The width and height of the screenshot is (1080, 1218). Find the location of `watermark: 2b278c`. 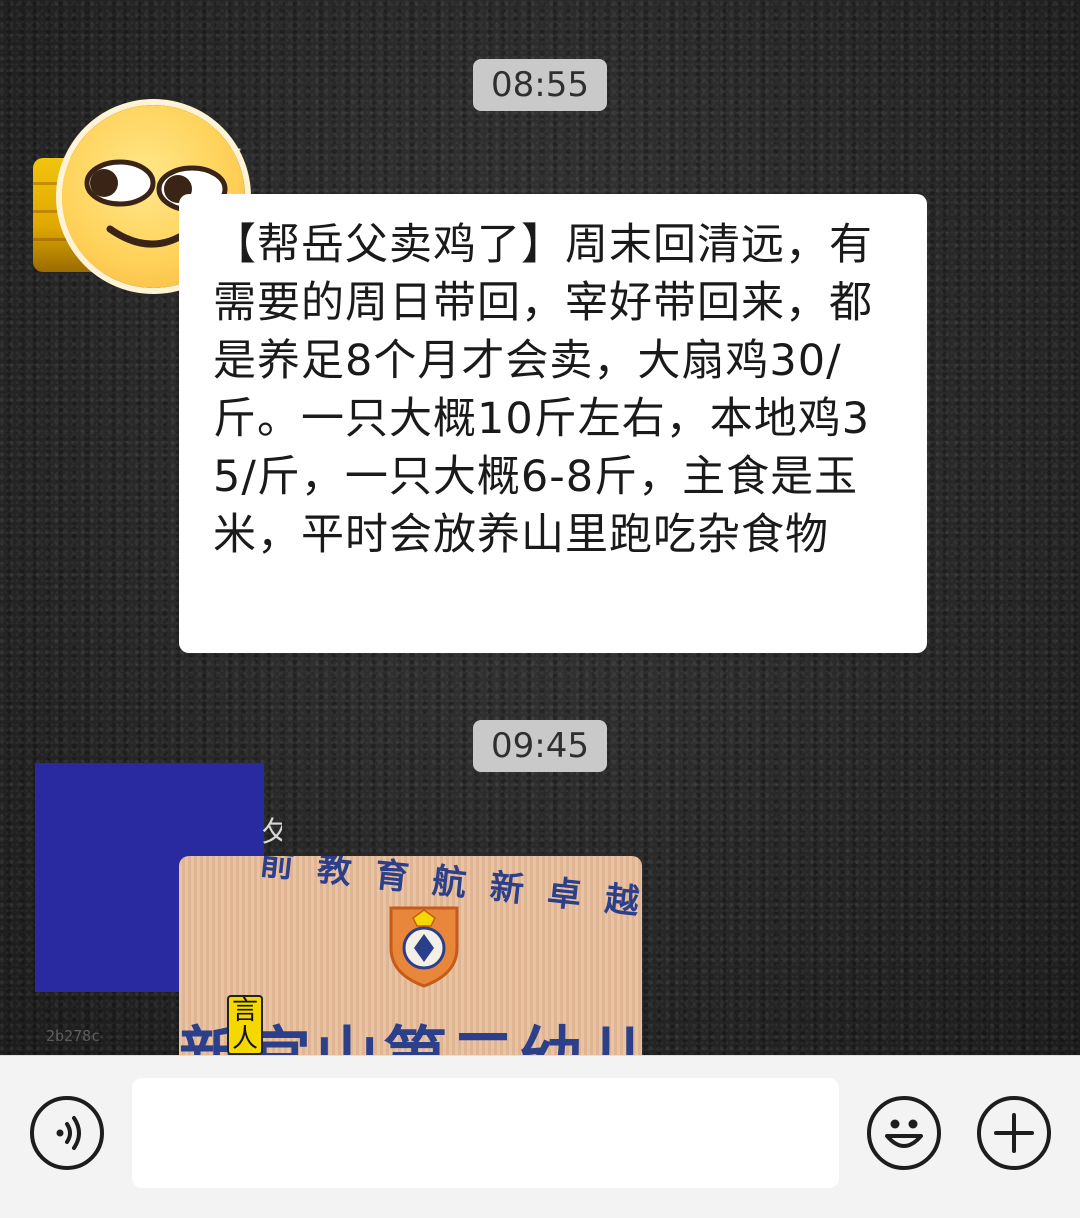

watermark: 2b278c is located at coordinates (73, 1036).